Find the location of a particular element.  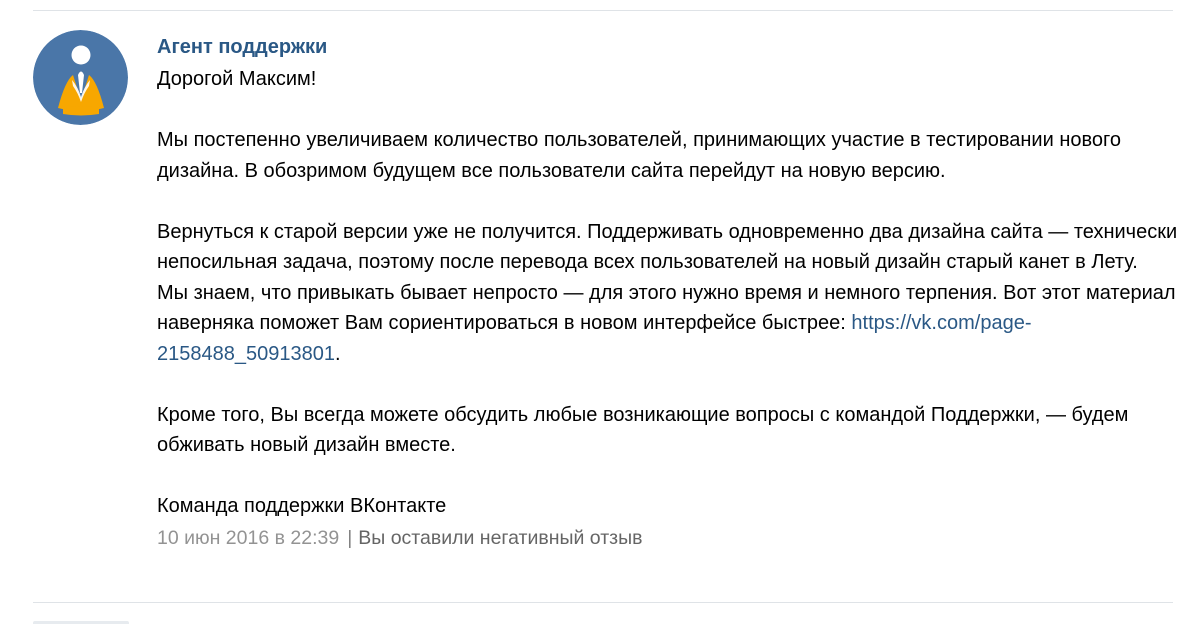

support-agent-meditating-icon is located at coordinates (80, 77).